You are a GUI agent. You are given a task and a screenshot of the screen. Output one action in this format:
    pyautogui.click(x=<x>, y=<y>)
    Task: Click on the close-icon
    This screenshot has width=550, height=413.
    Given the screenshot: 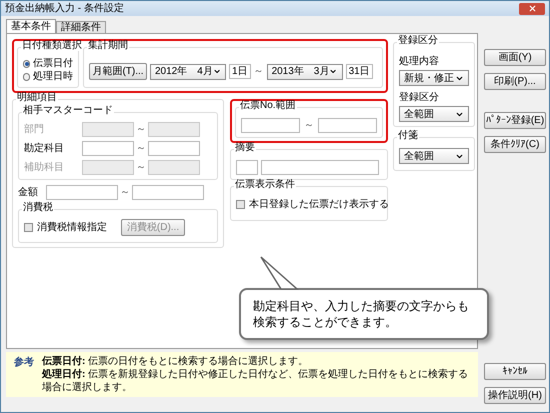 What is the action you would take?
    pyautogui.click(x=532, y=8)
    